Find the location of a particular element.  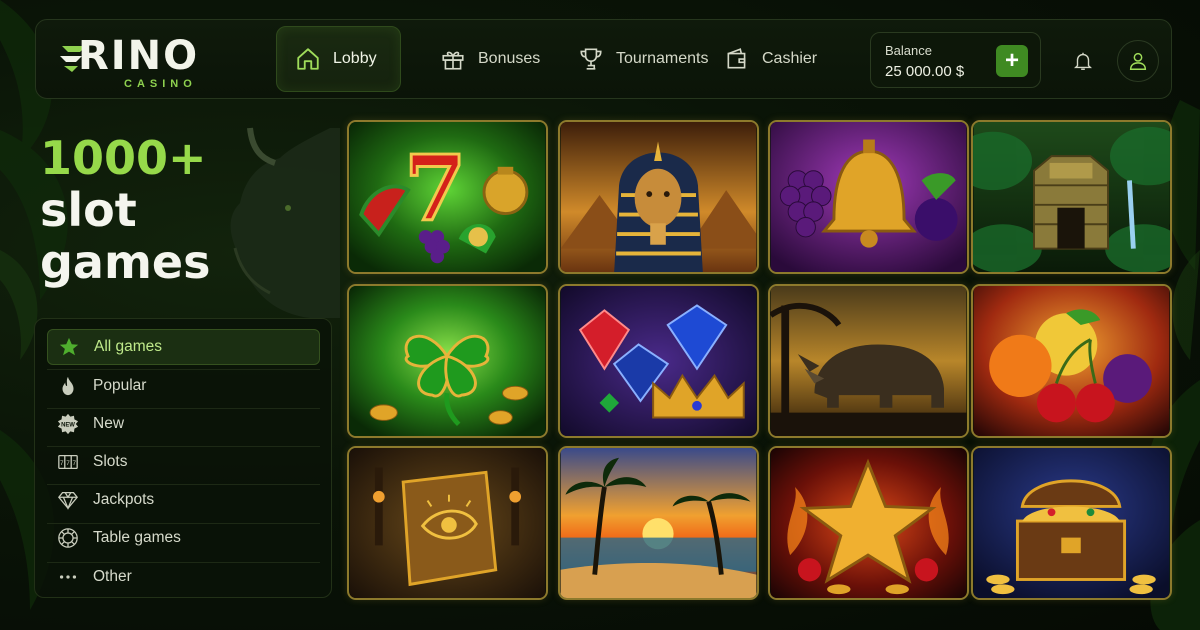

nav-lobby: Lobby is located at coordinates (338, 59).